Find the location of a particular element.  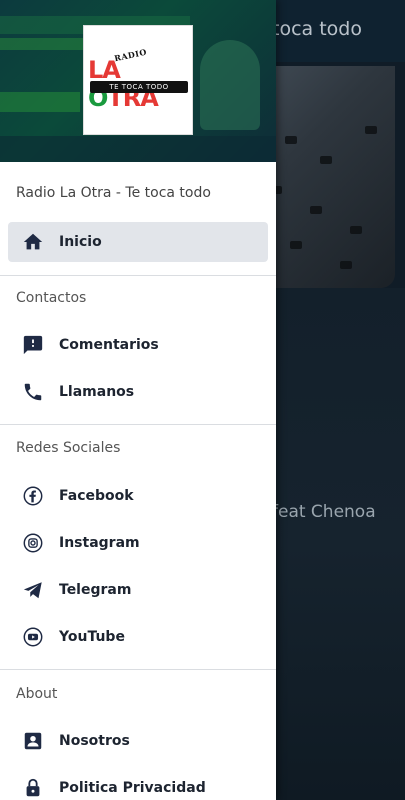

menu-item-comentarios: Comentarios is located at coordinates (138, 345).